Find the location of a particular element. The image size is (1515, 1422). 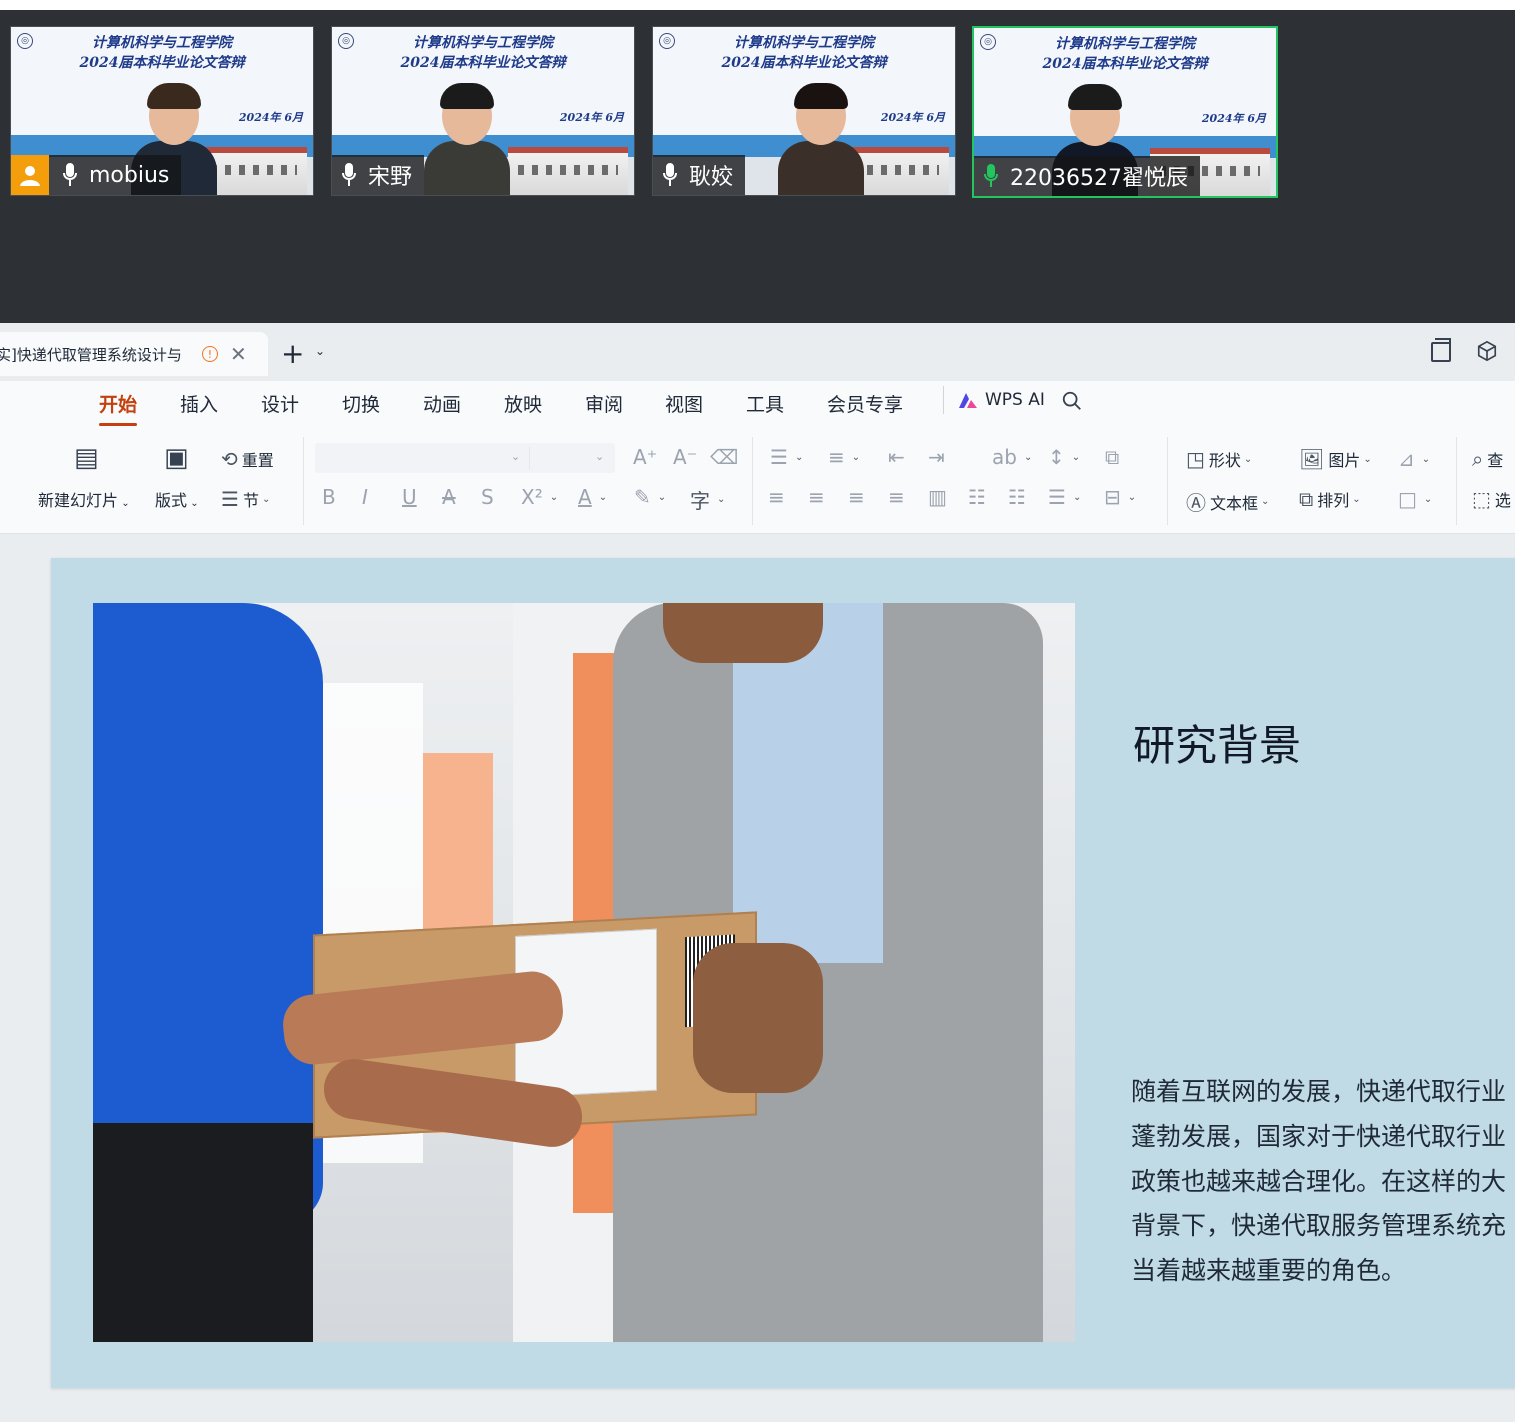

decrease-indent-button: ⇤ is located at coordinates (898, 457).